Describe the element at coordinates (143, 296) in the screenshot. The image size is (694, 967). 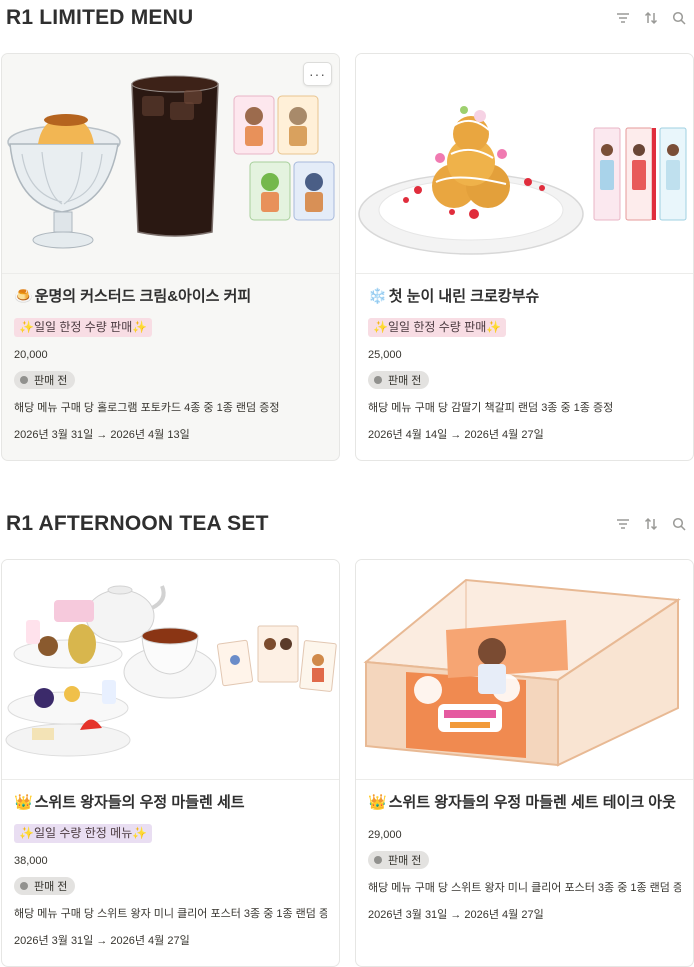
I see `card-title-text: 운명의 커스터드 크림&아이스 커피` at that location.